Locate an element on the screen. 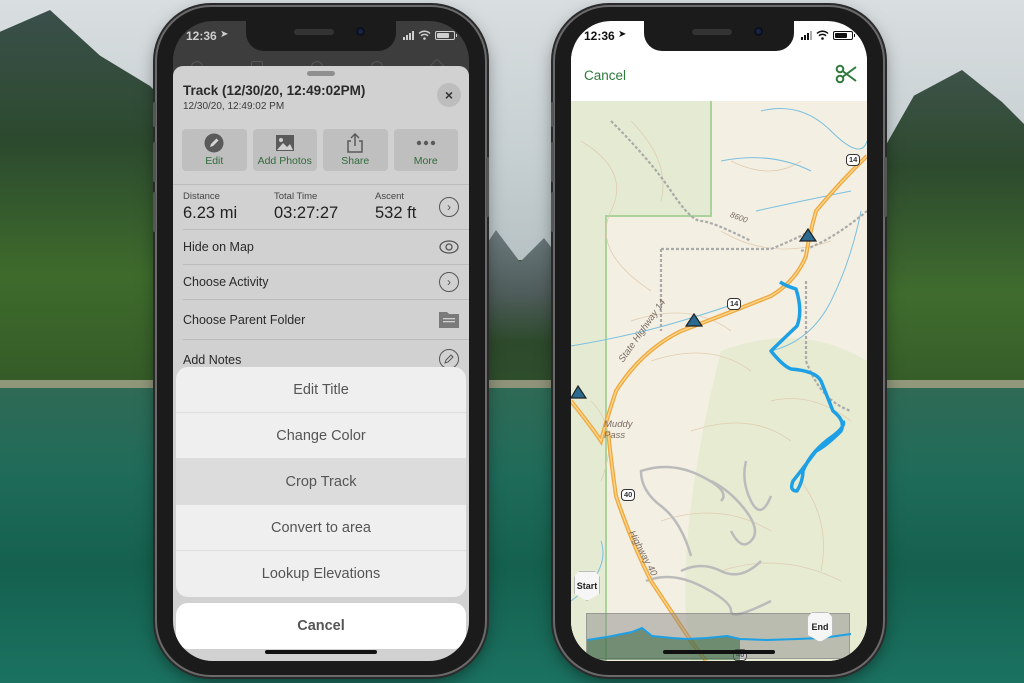 The image size is (1024, 683). crop-navigation-bar: Cancel is located at coordinates (719, 76).